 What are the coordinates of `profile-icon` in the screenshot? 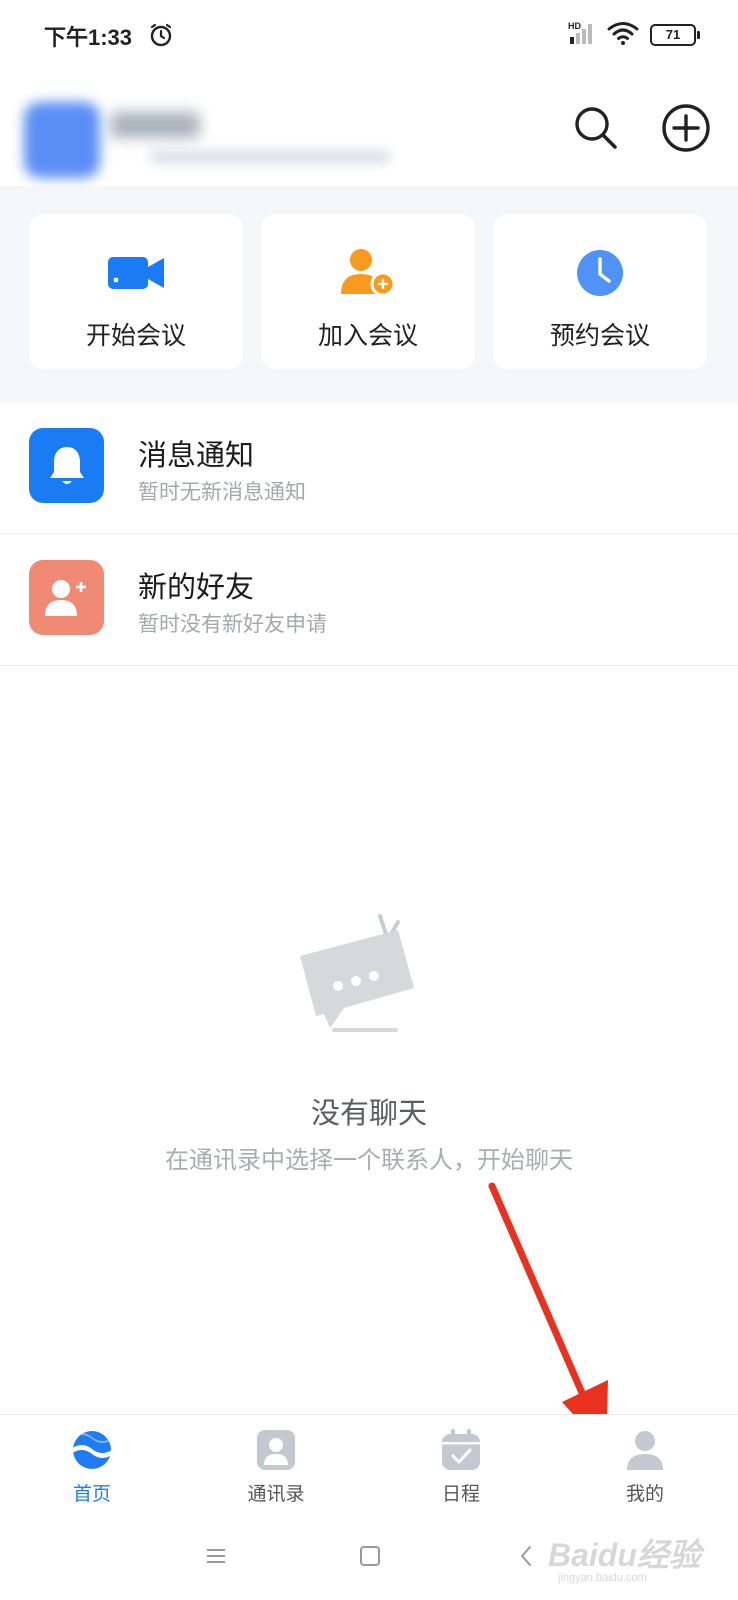 It's located at (645, 1450).